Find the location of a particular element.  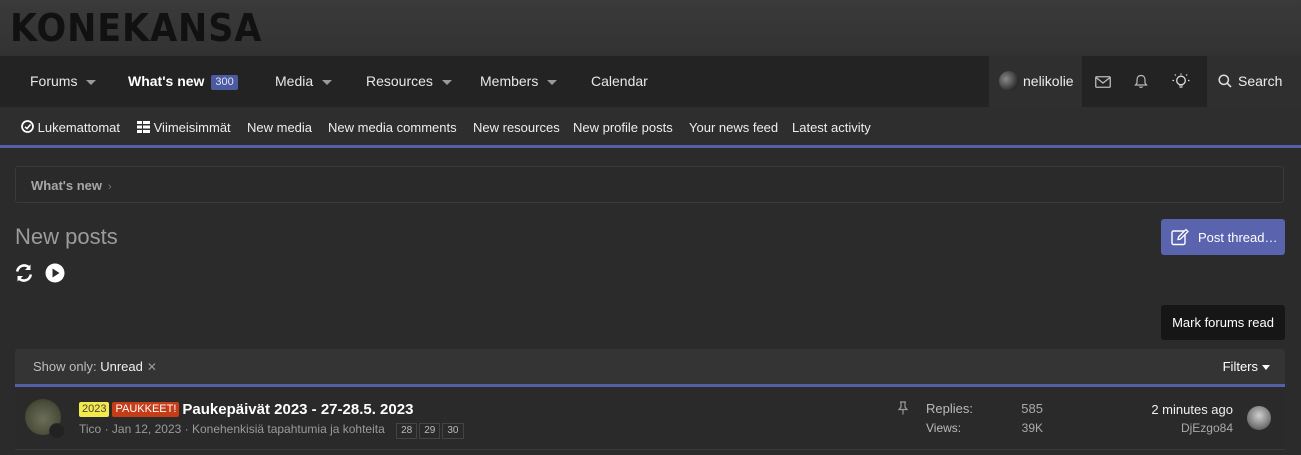

caret-down-icon is located at coordinates (1266, 368).